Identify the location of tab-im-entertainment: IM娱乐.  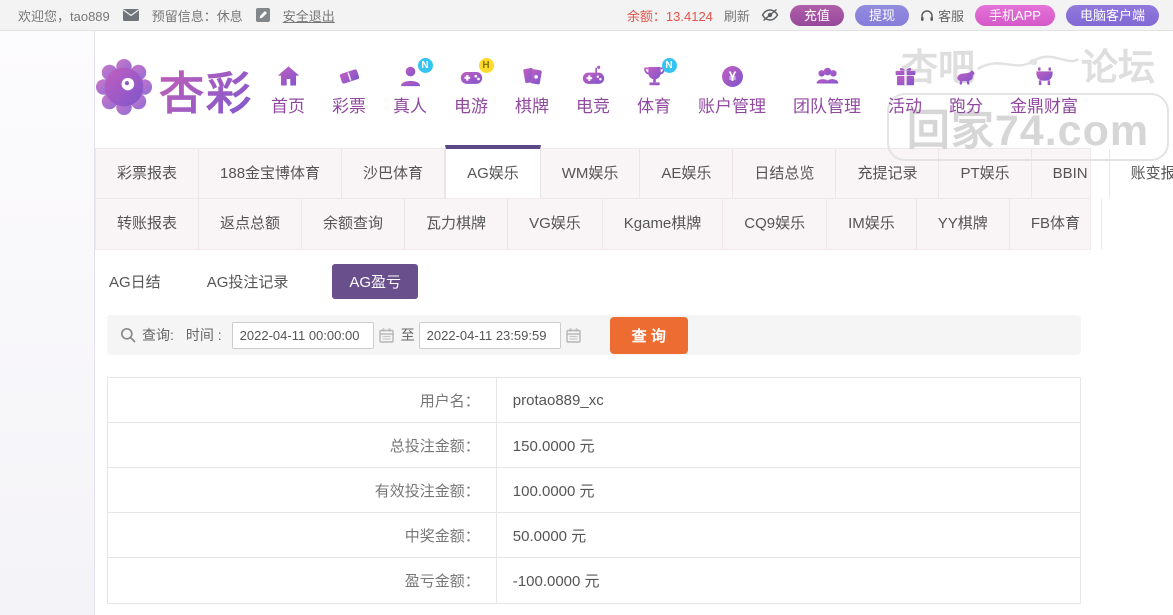
(872, 224).